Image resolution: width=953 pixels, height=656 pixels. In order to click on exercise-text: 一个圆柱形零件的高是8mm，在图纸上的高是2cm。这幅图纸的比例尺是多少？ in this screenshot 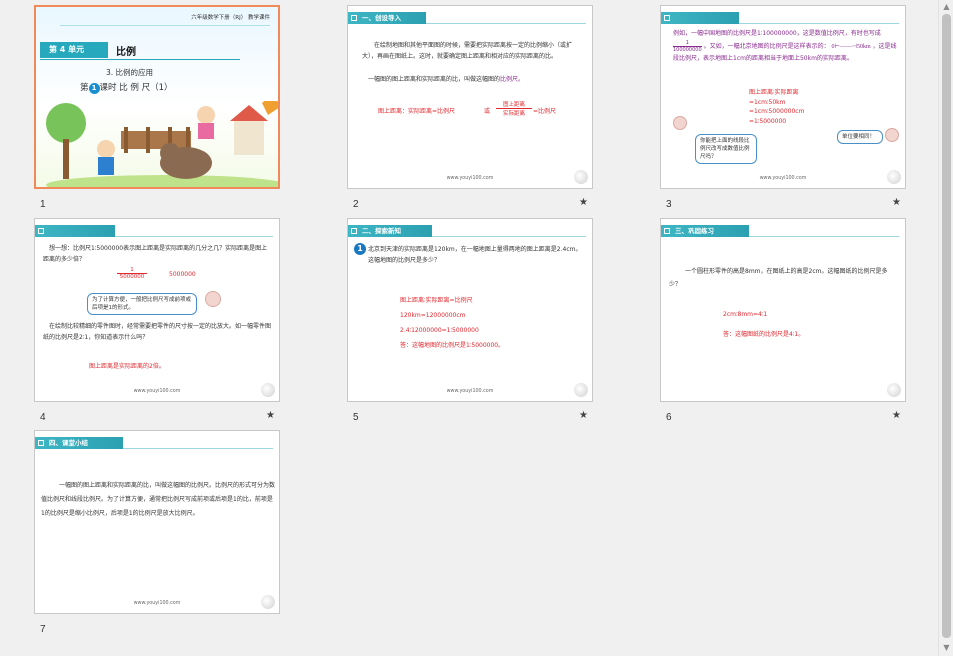, I will do `click(778, 278)`.